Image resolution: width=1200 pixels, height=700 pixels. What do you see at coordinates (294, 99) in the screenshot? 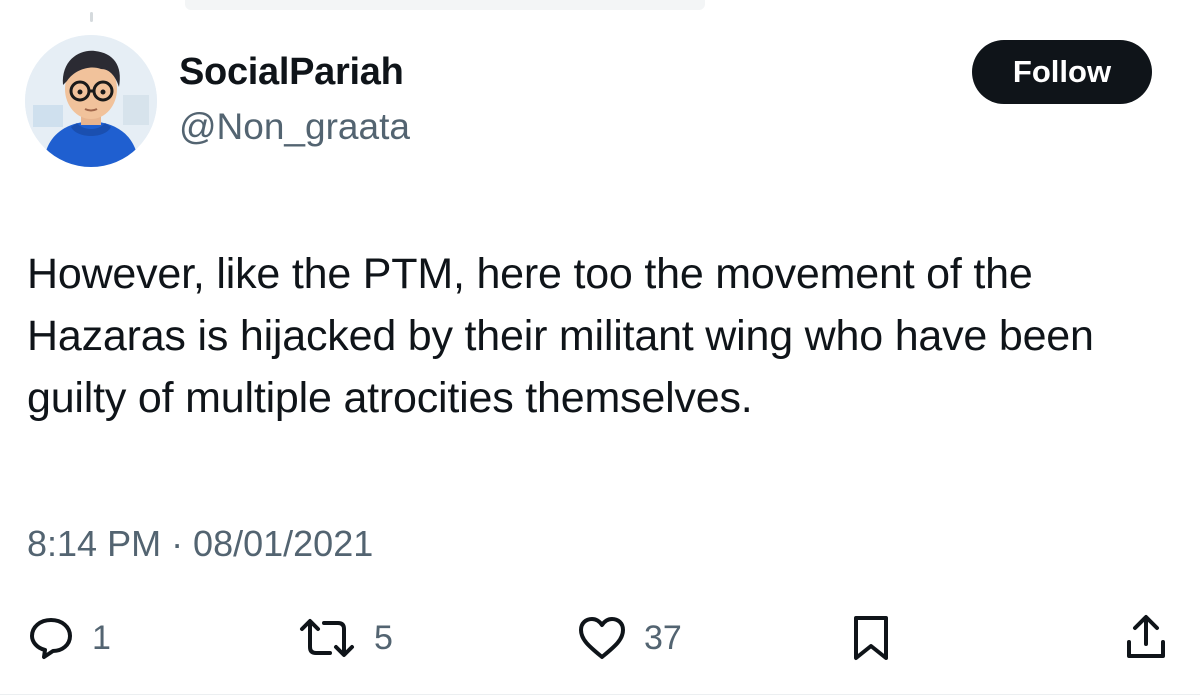
I see `author-info: SocialPariah @Non_graata` at bounding box center [294, 99].